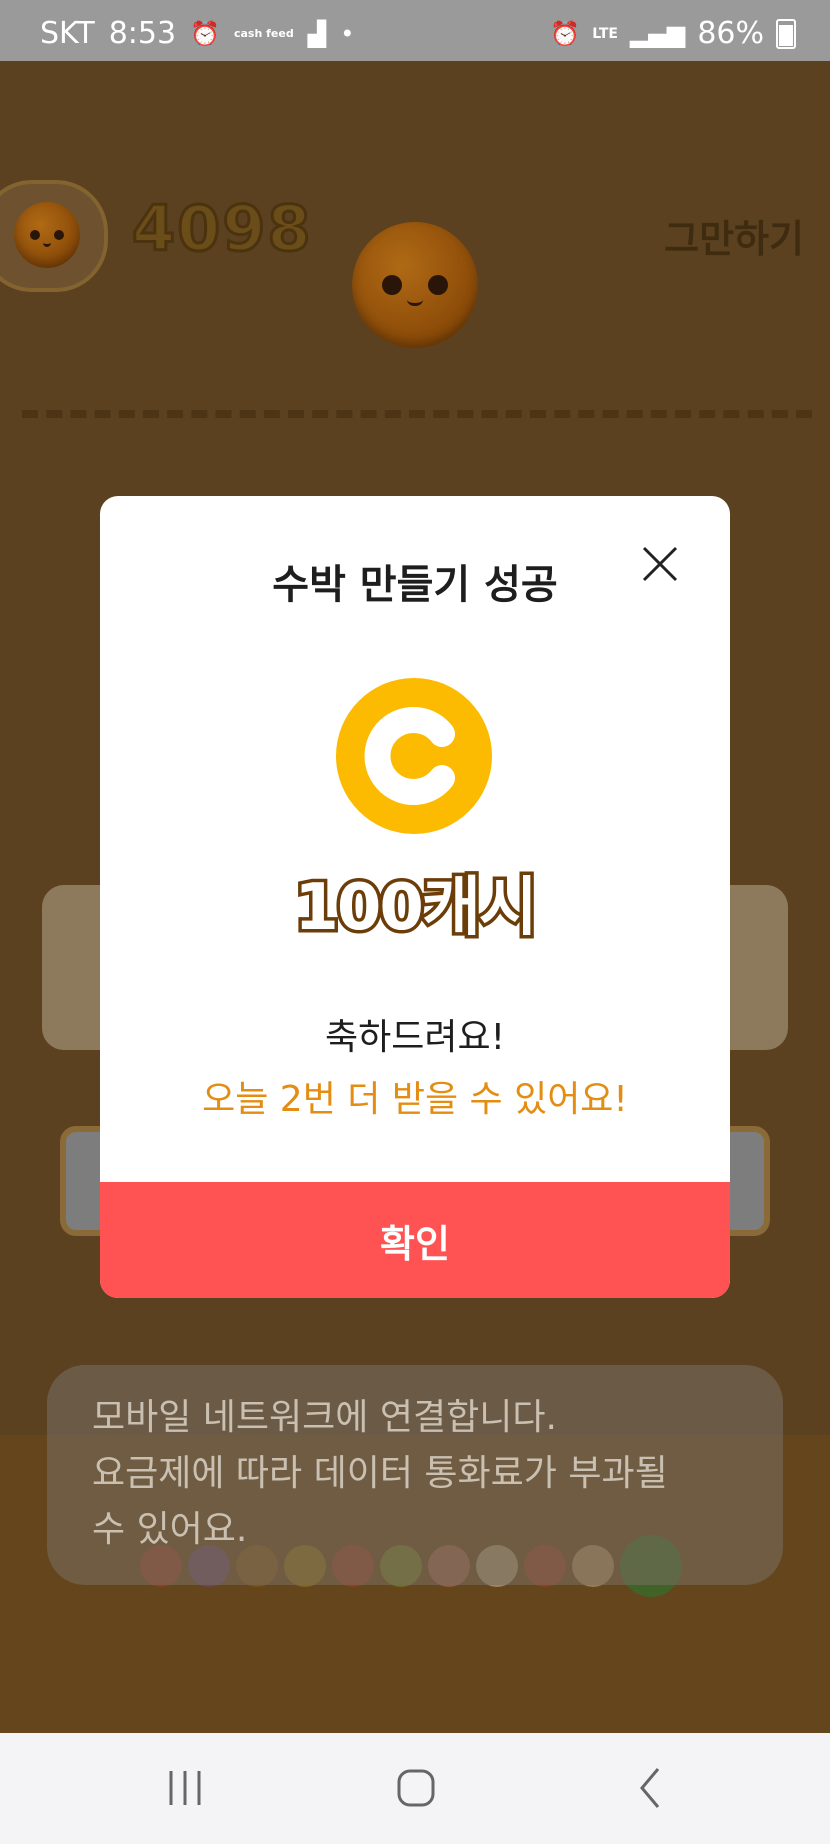 The image size is (830, 1844). Describe the element at coordinates (415, 1240) in the screenshot. I see `confirm-button: 확인` at that location.